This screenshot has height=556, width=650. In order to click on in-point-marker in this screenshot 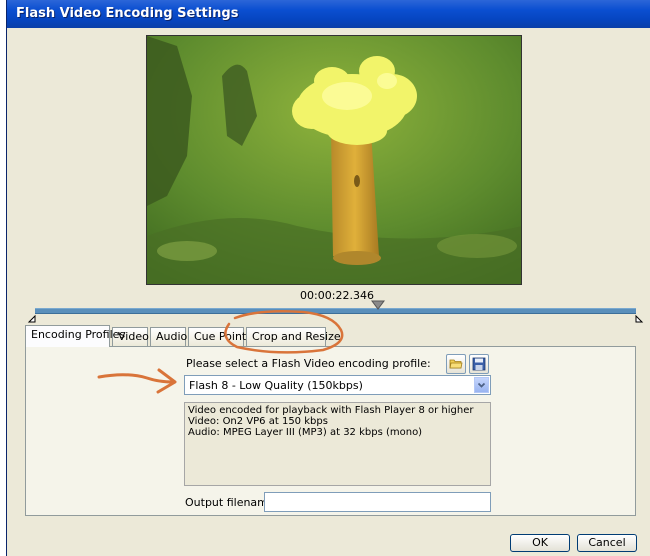, I will do `click(31, 318)`.